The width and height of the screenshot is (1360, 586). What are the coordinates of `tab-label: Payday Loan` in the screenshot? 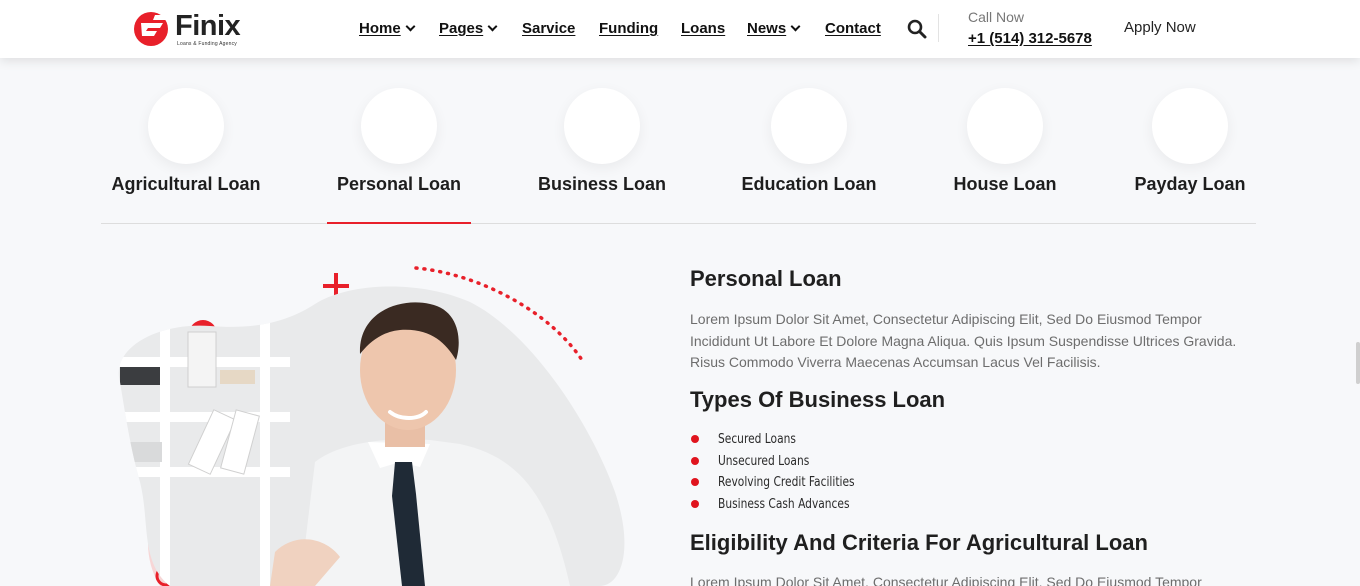 It's located at (1190, 184).